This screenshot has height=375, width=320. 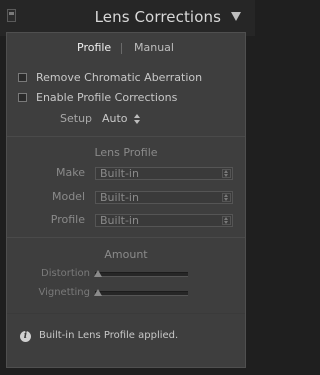 What do you see at coordinates (68, 196) in the screenshot?
I see `model-label: Model` at bounding box center [68, 196].